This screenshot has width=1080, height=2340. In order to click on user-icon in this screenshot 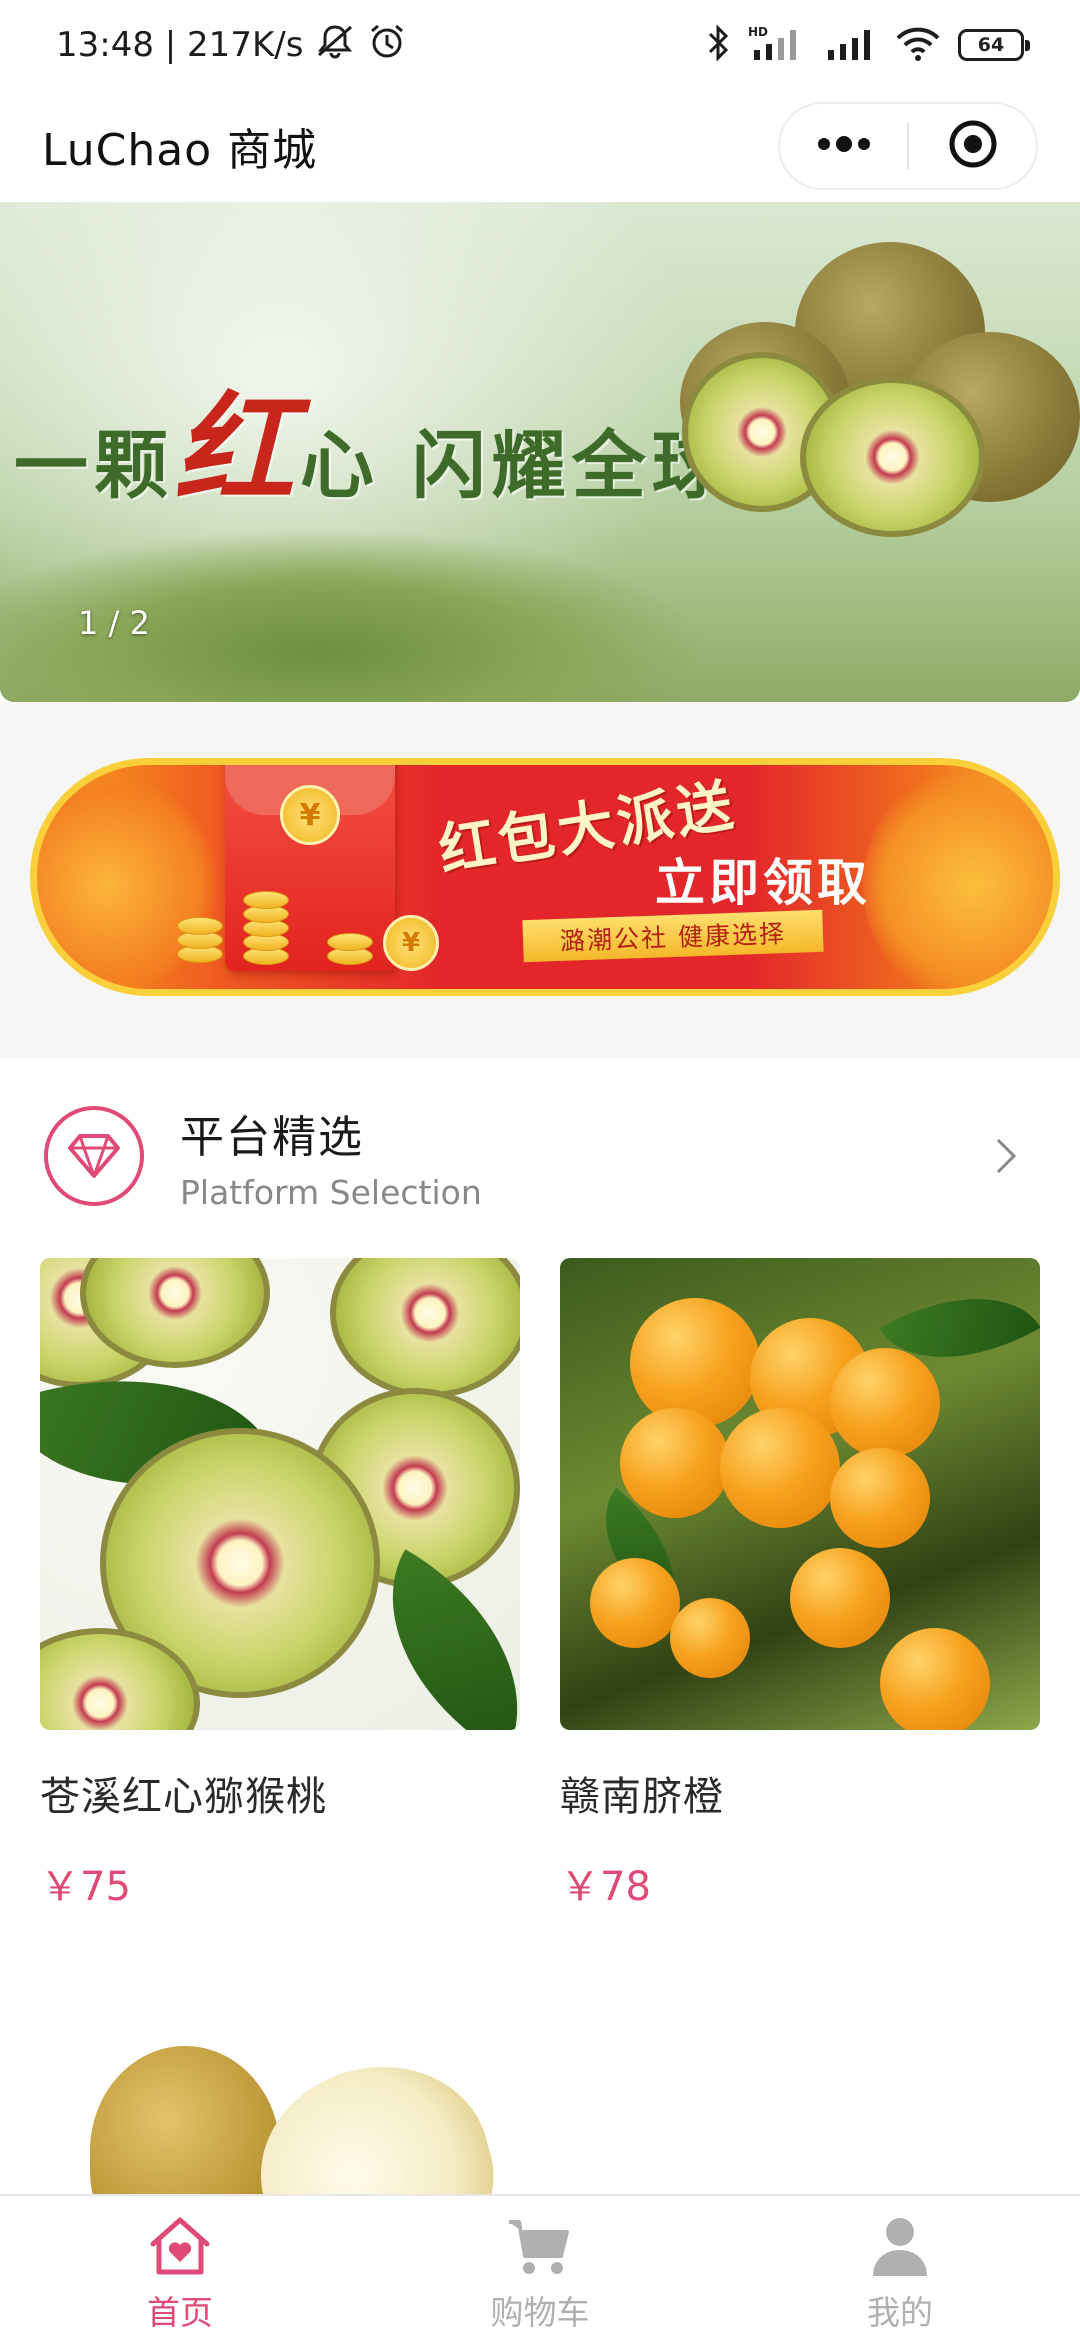, I will do `click(900, 2248)`.